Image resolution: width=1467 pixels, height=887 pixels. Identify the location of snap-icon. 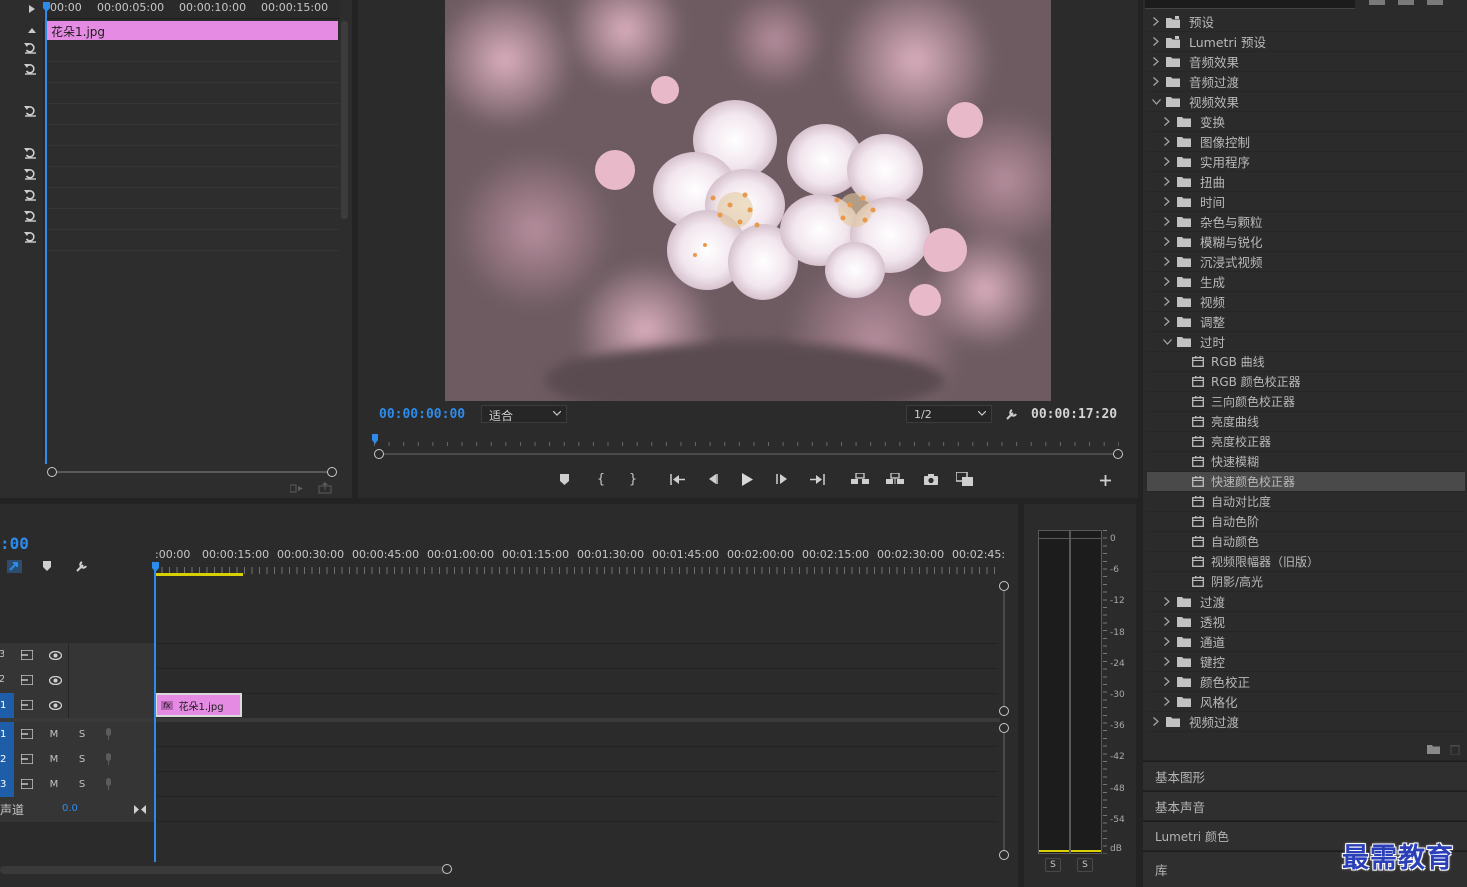
(14, 566).